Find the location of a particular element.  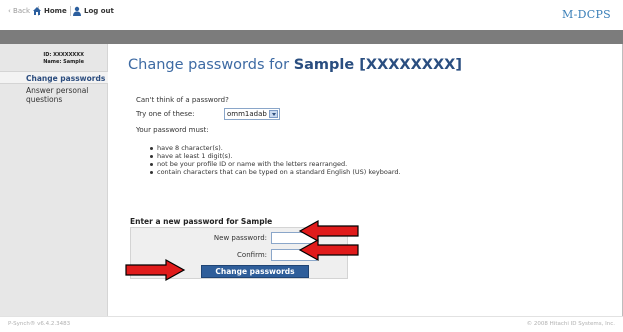

user-name: Name: Sample is located at coordinates (63, 62).